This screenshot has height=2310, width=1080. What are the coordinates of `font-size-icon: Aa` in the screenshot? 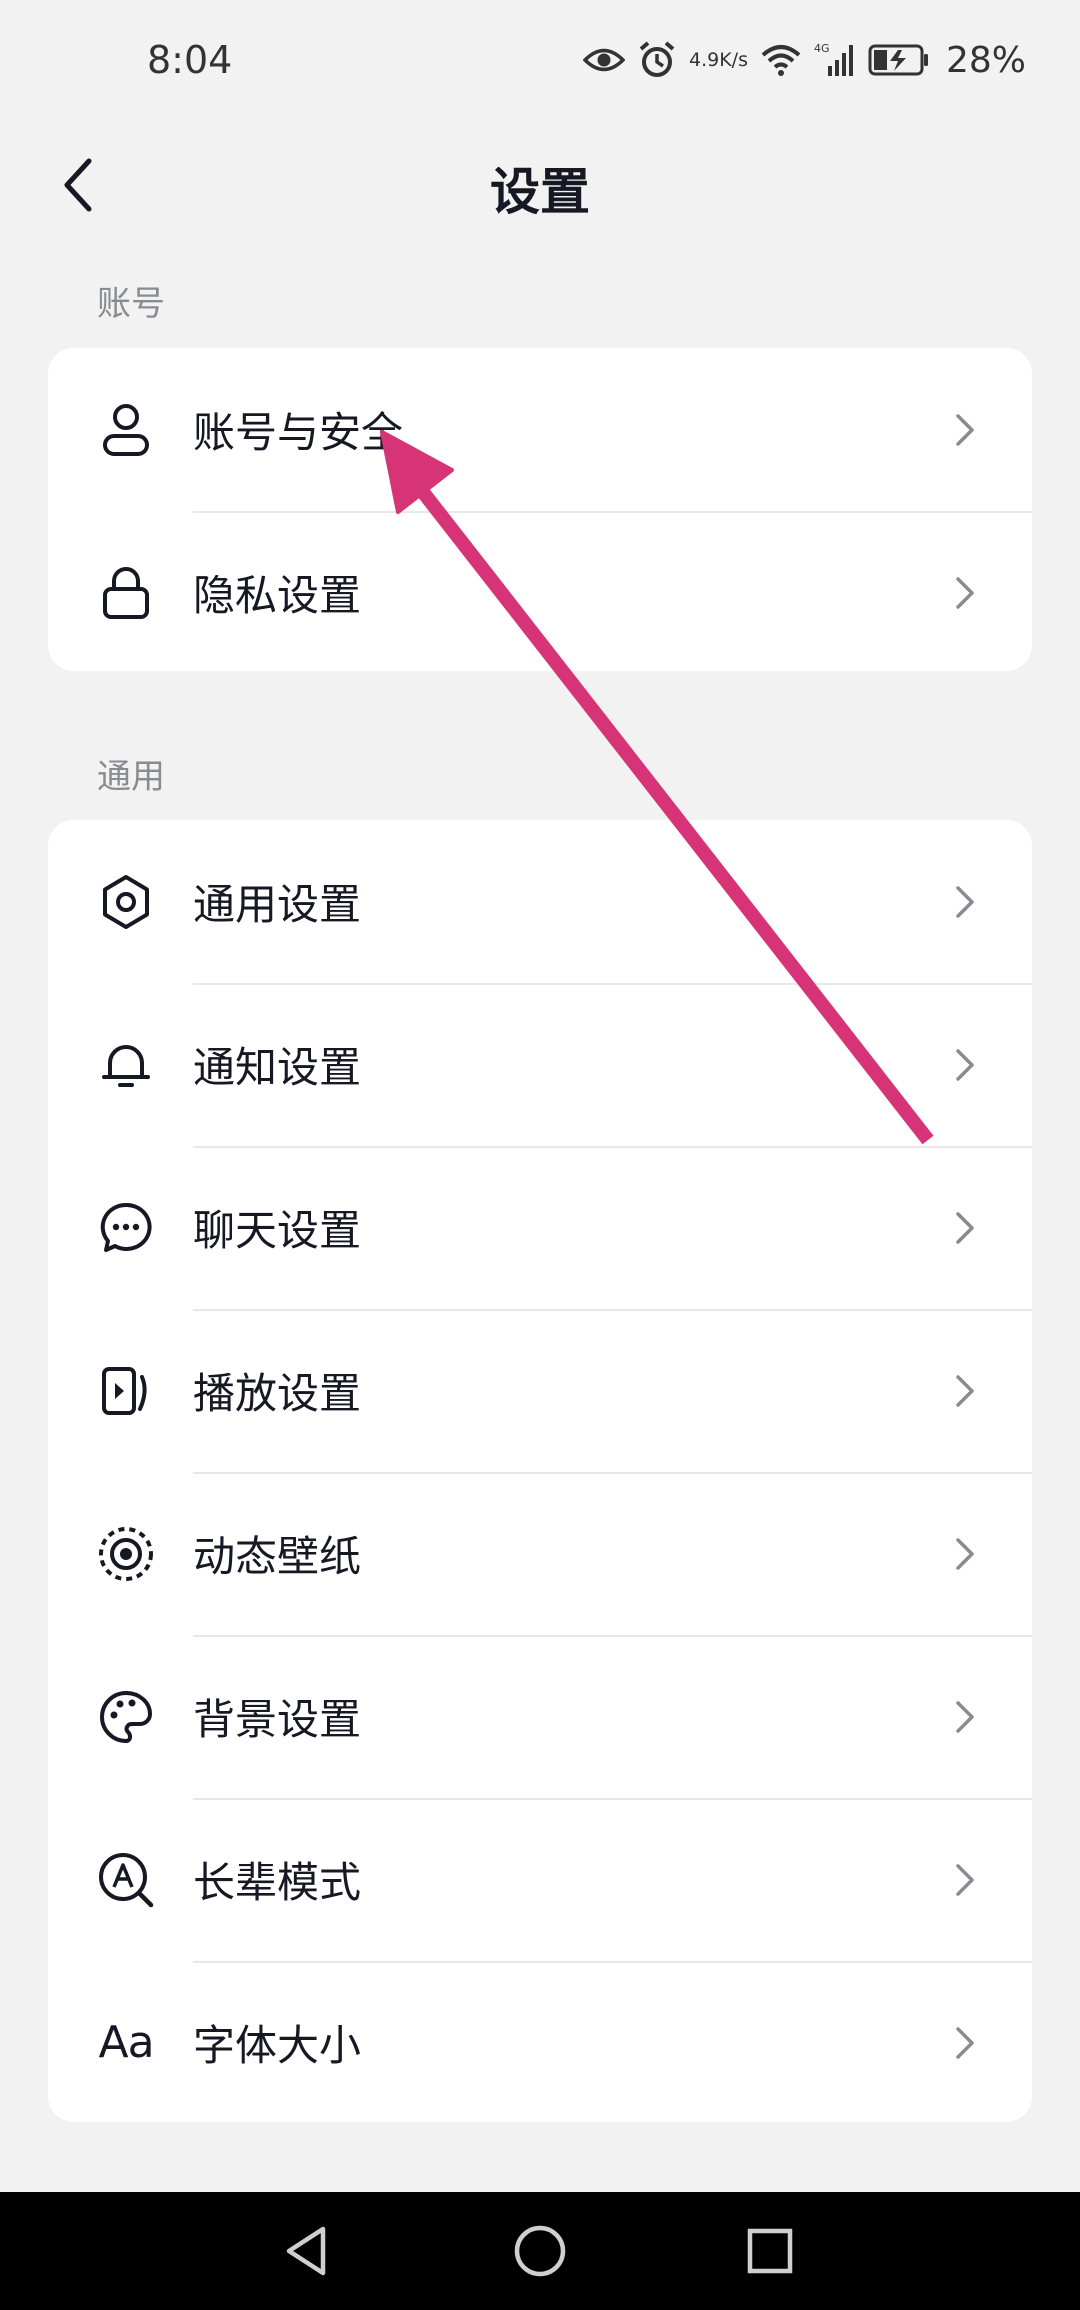 It's located at (126, 2043).